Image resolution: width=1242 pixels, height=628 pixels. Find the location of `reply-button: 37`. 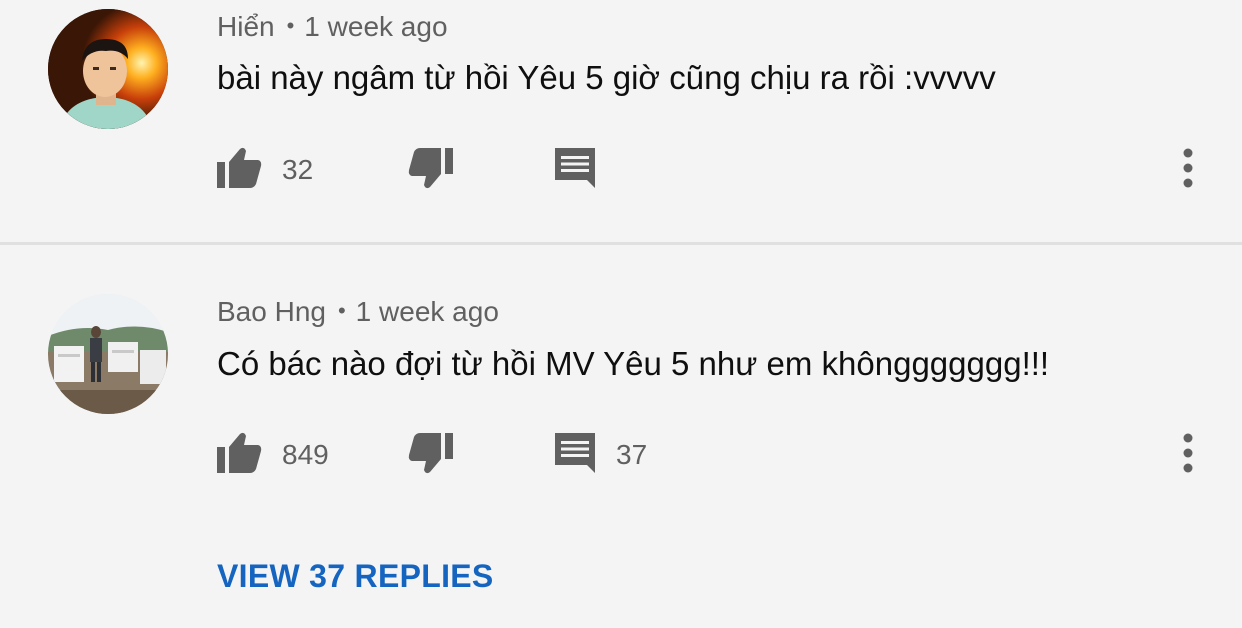

reply-button: 37 is located at coordinates (600, 455).